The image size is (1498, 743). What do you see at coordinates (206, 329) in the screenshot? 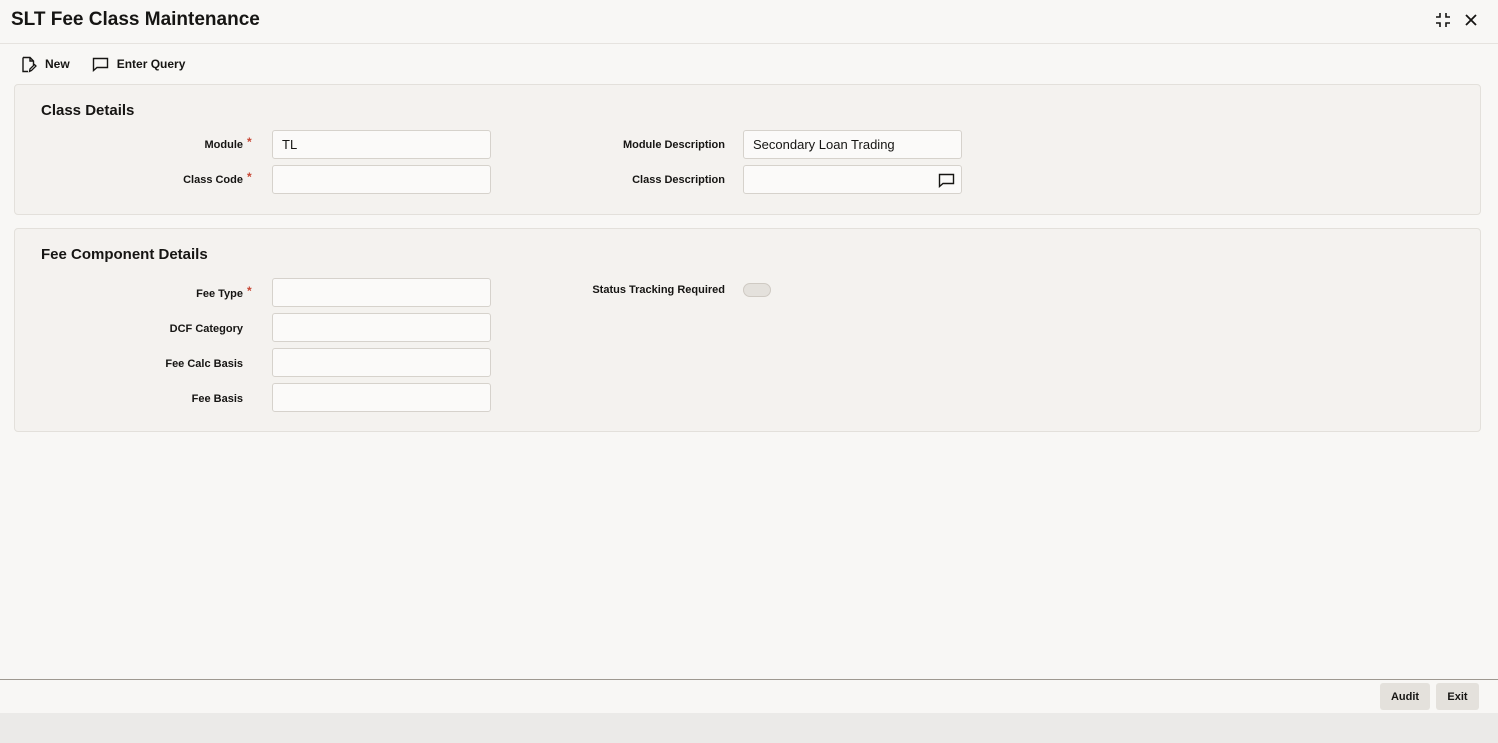
I see `dcf-category-label: DCF Category` at bounding box center [206, 329].